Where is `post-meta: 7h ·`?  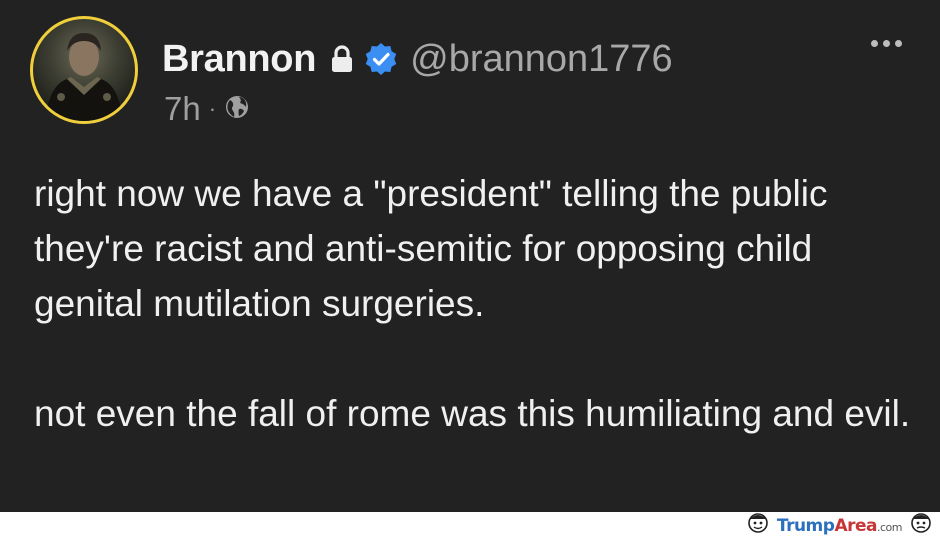 post-meta: 7h · is located at coordinates (207, 109).